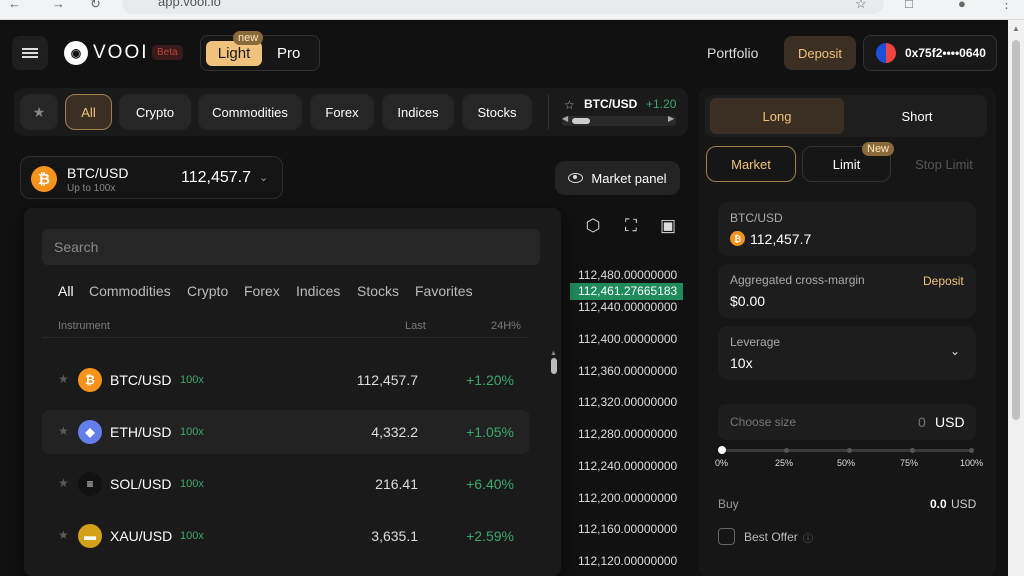  I want to click on row-symbol: SOL/USD, so click(141, 484).